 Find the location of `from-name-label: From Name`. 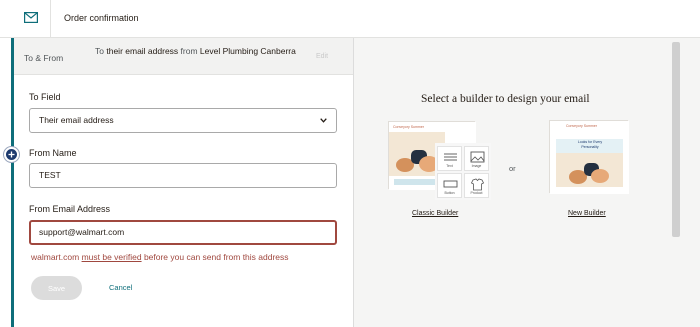

from-name-label: From Name is located at coordinates (53, 153).